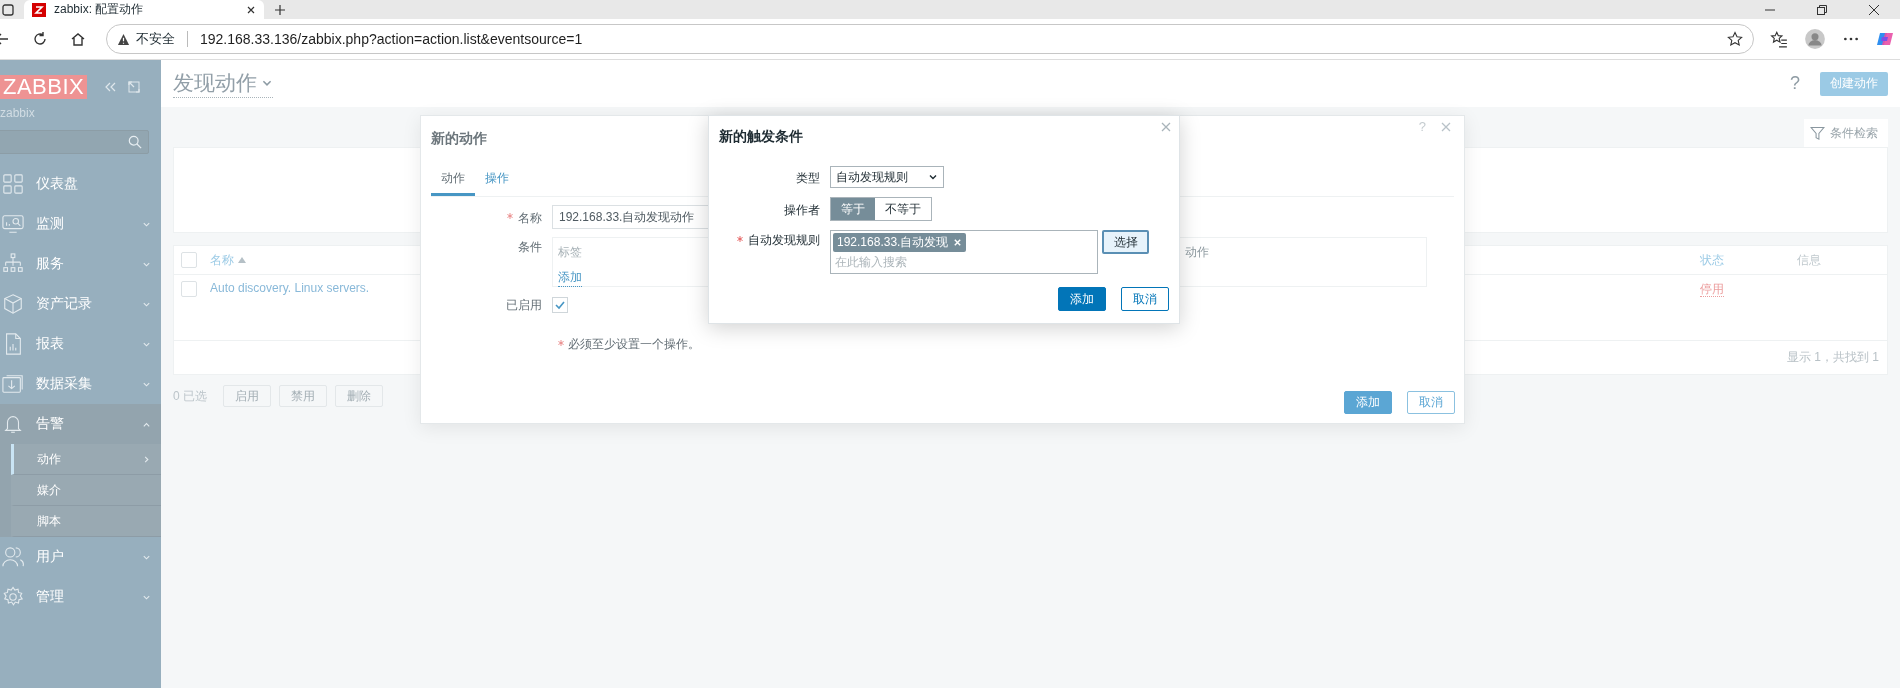  I want to click on remove-icon, so click(958, 242).